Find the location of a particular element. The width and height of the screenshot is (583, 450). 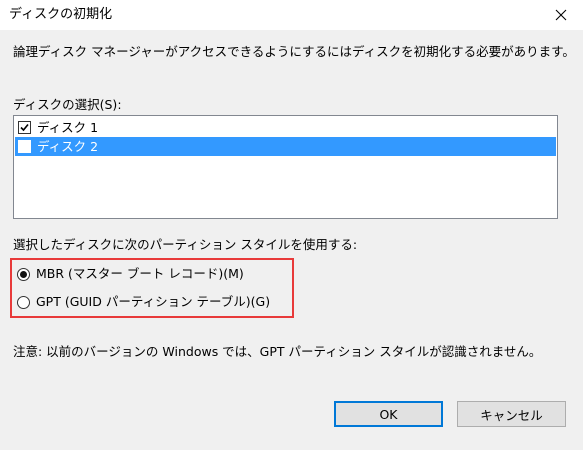

gpt-radio-option: GPT (GUID パーティション テーブル)(G) is located at coordinates (143, 302).